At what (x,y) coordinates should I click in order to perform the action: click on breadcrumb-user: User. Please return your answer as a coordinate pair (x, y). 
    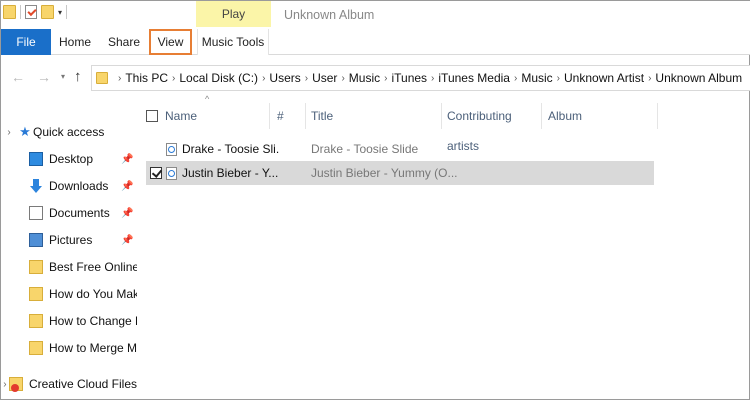
    Looking at the image, I should click on (324, 78).